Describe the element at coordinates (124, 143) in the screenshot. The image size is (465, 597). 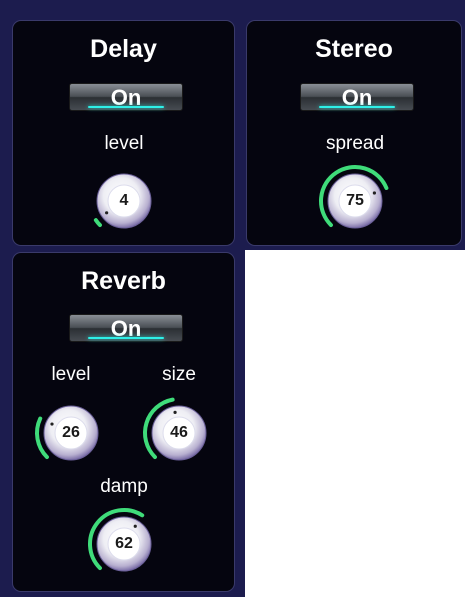
I see `delay-level-label: level` at that location.